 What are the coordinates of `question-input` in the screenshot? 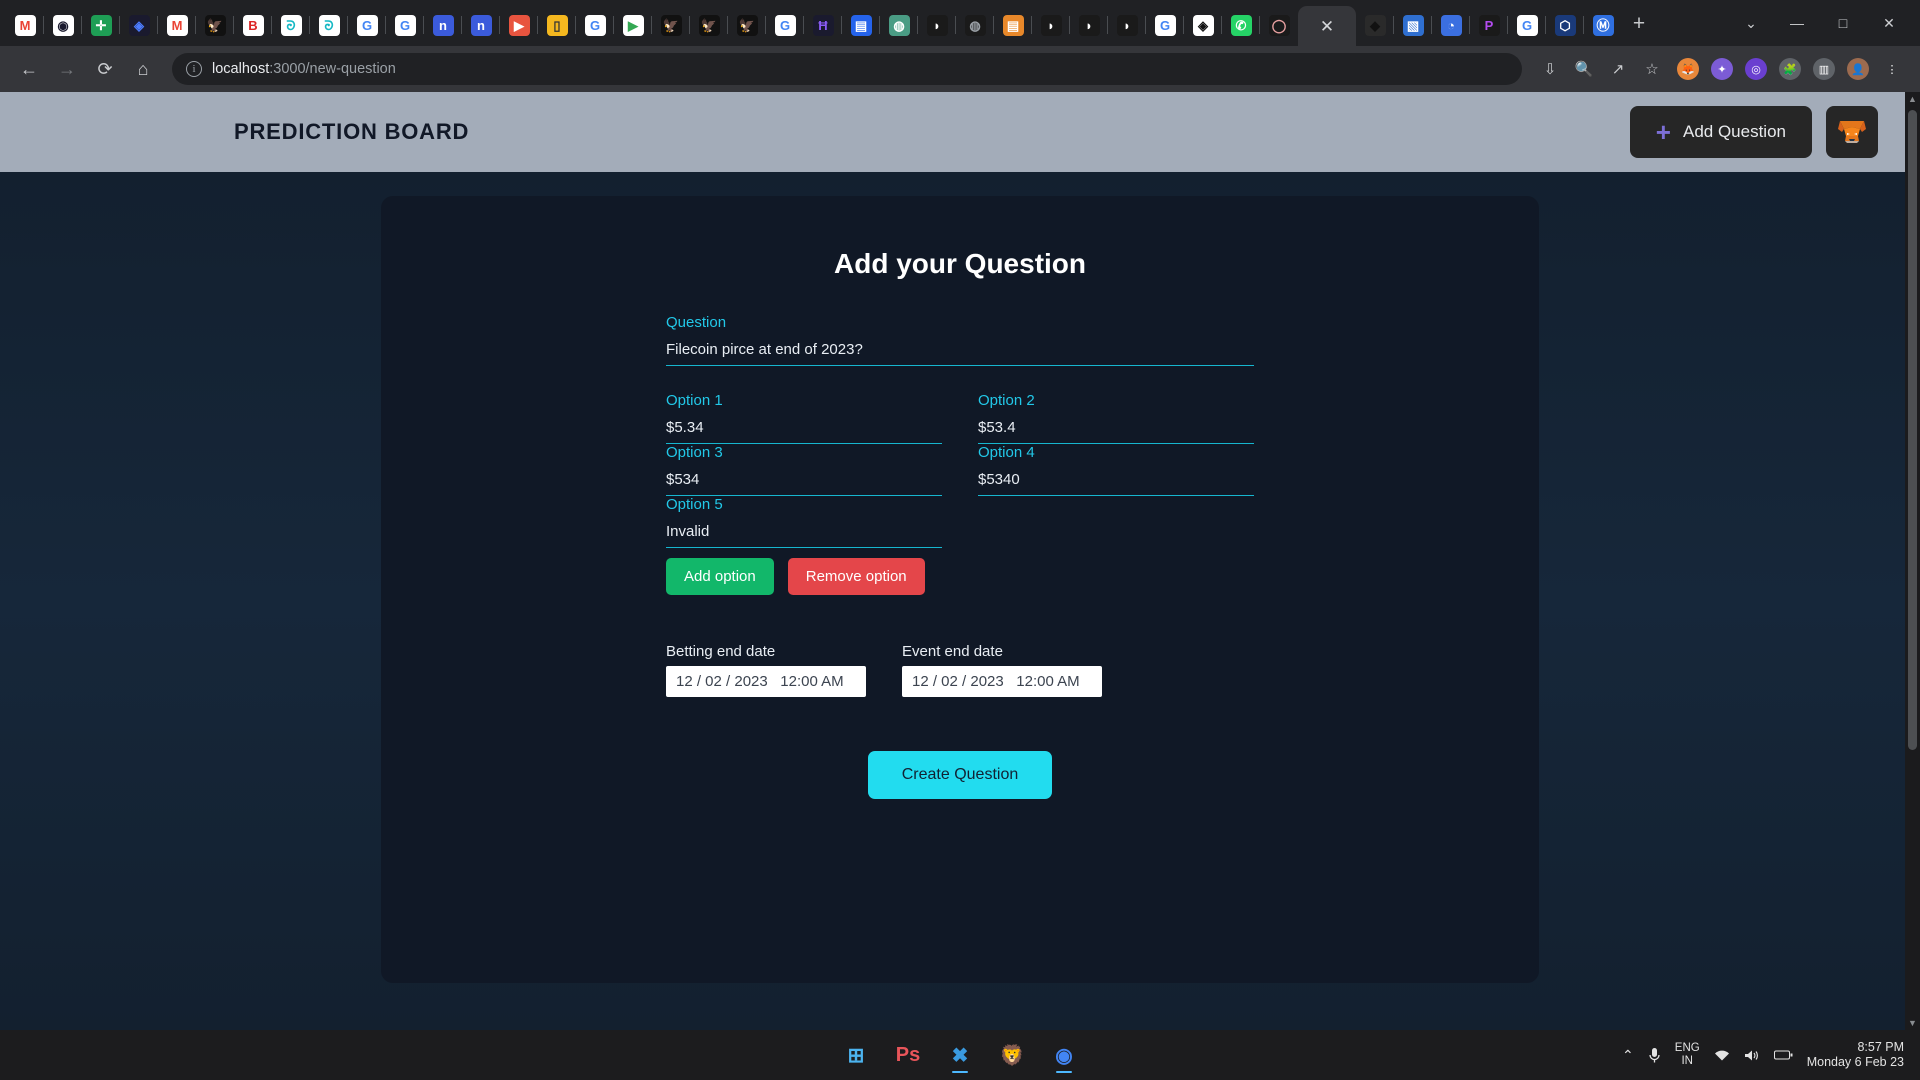 It's located at (960, 352).